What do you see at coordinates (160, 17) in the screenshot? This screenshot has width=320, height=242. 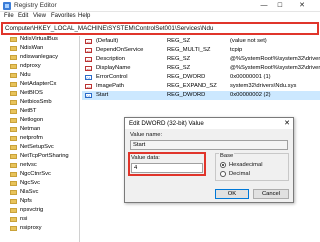 I see `menu-bar: File Edit View Favorites Help` at bounding box center [160, 17].